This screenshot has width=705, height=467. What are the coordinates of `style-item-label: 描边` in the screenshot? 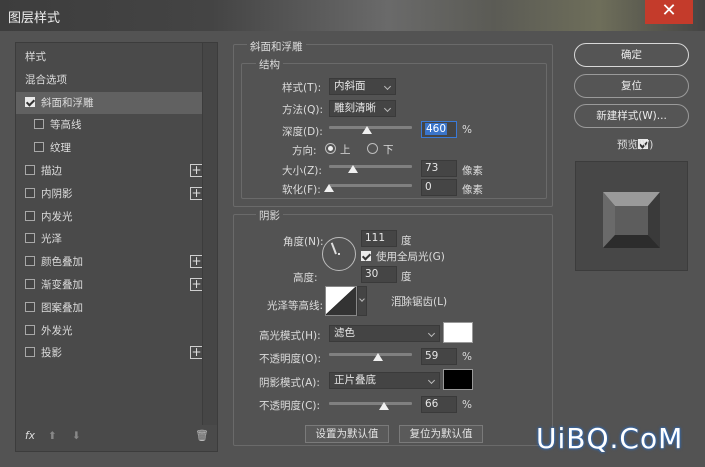 It's located at (51, 171).